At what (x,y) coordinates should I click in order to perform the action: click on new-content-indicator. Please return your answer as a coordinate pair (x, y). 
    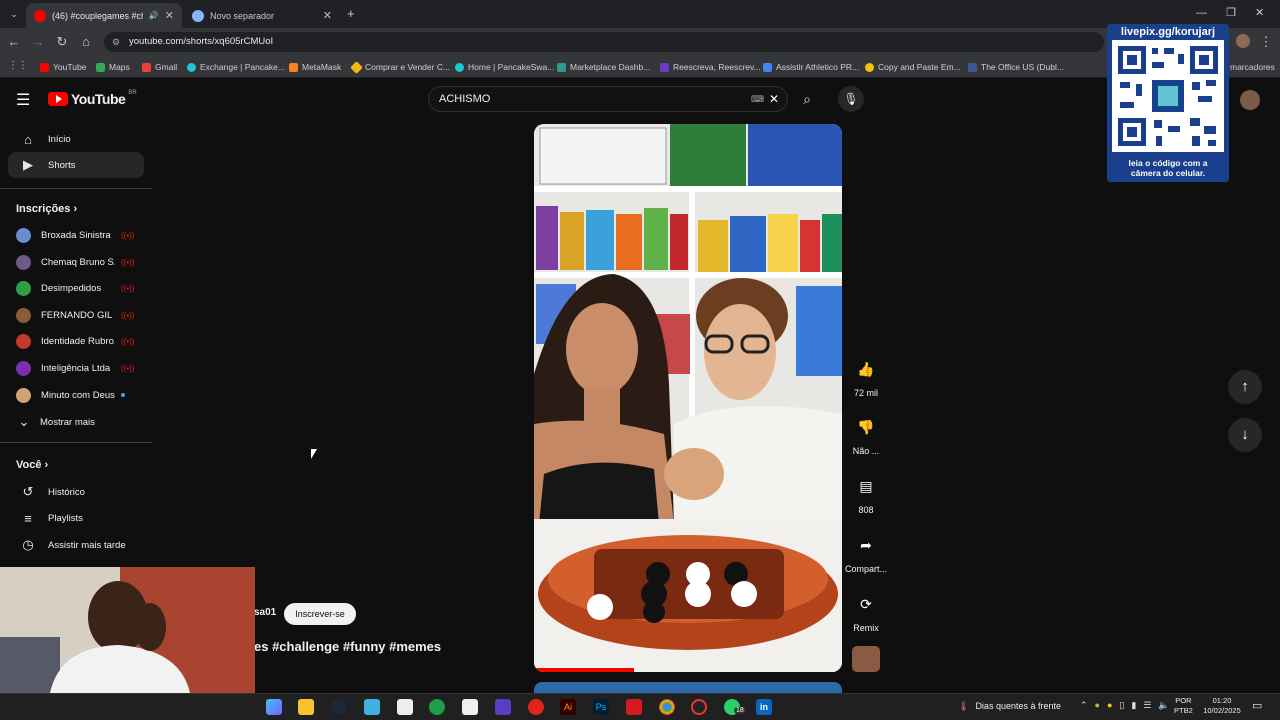
    Looking at the image, I should click on (123, 395).